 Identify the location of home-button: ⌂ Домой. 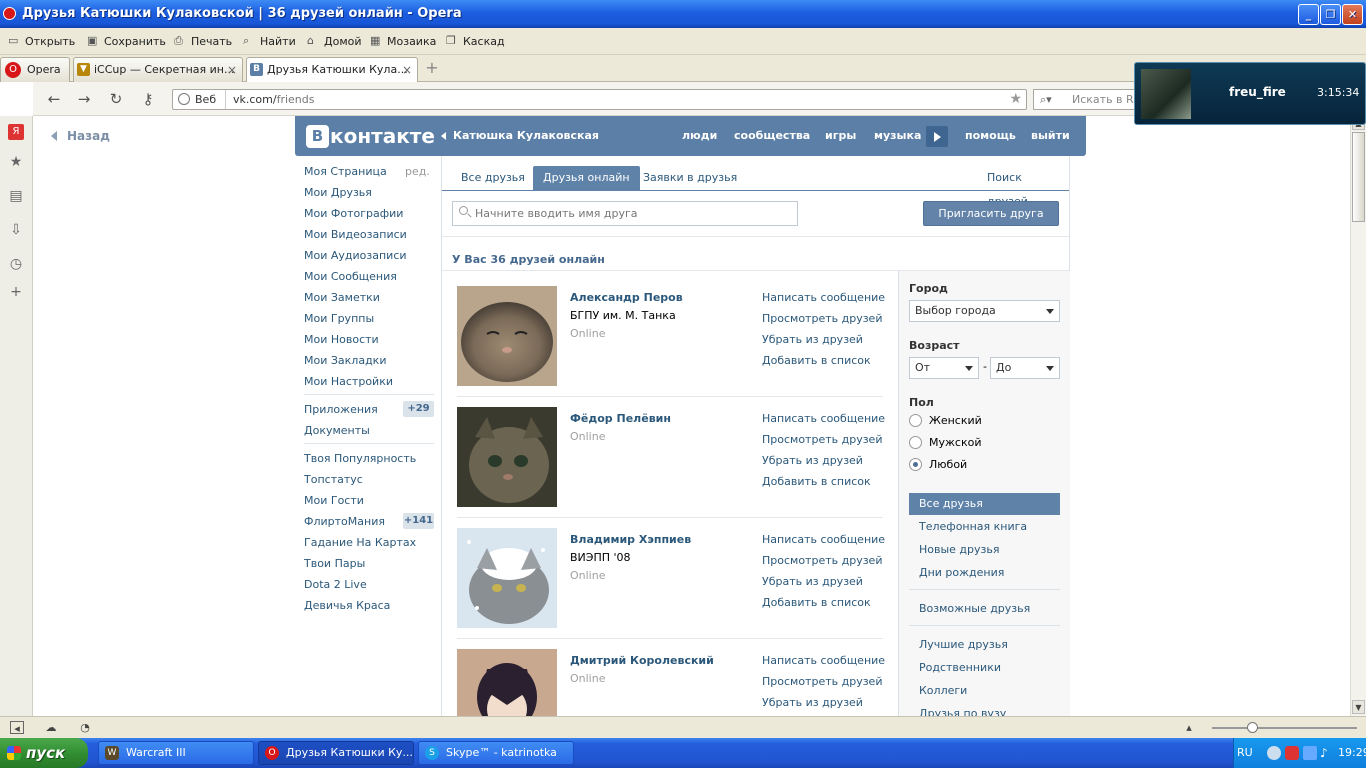
(334, 42).